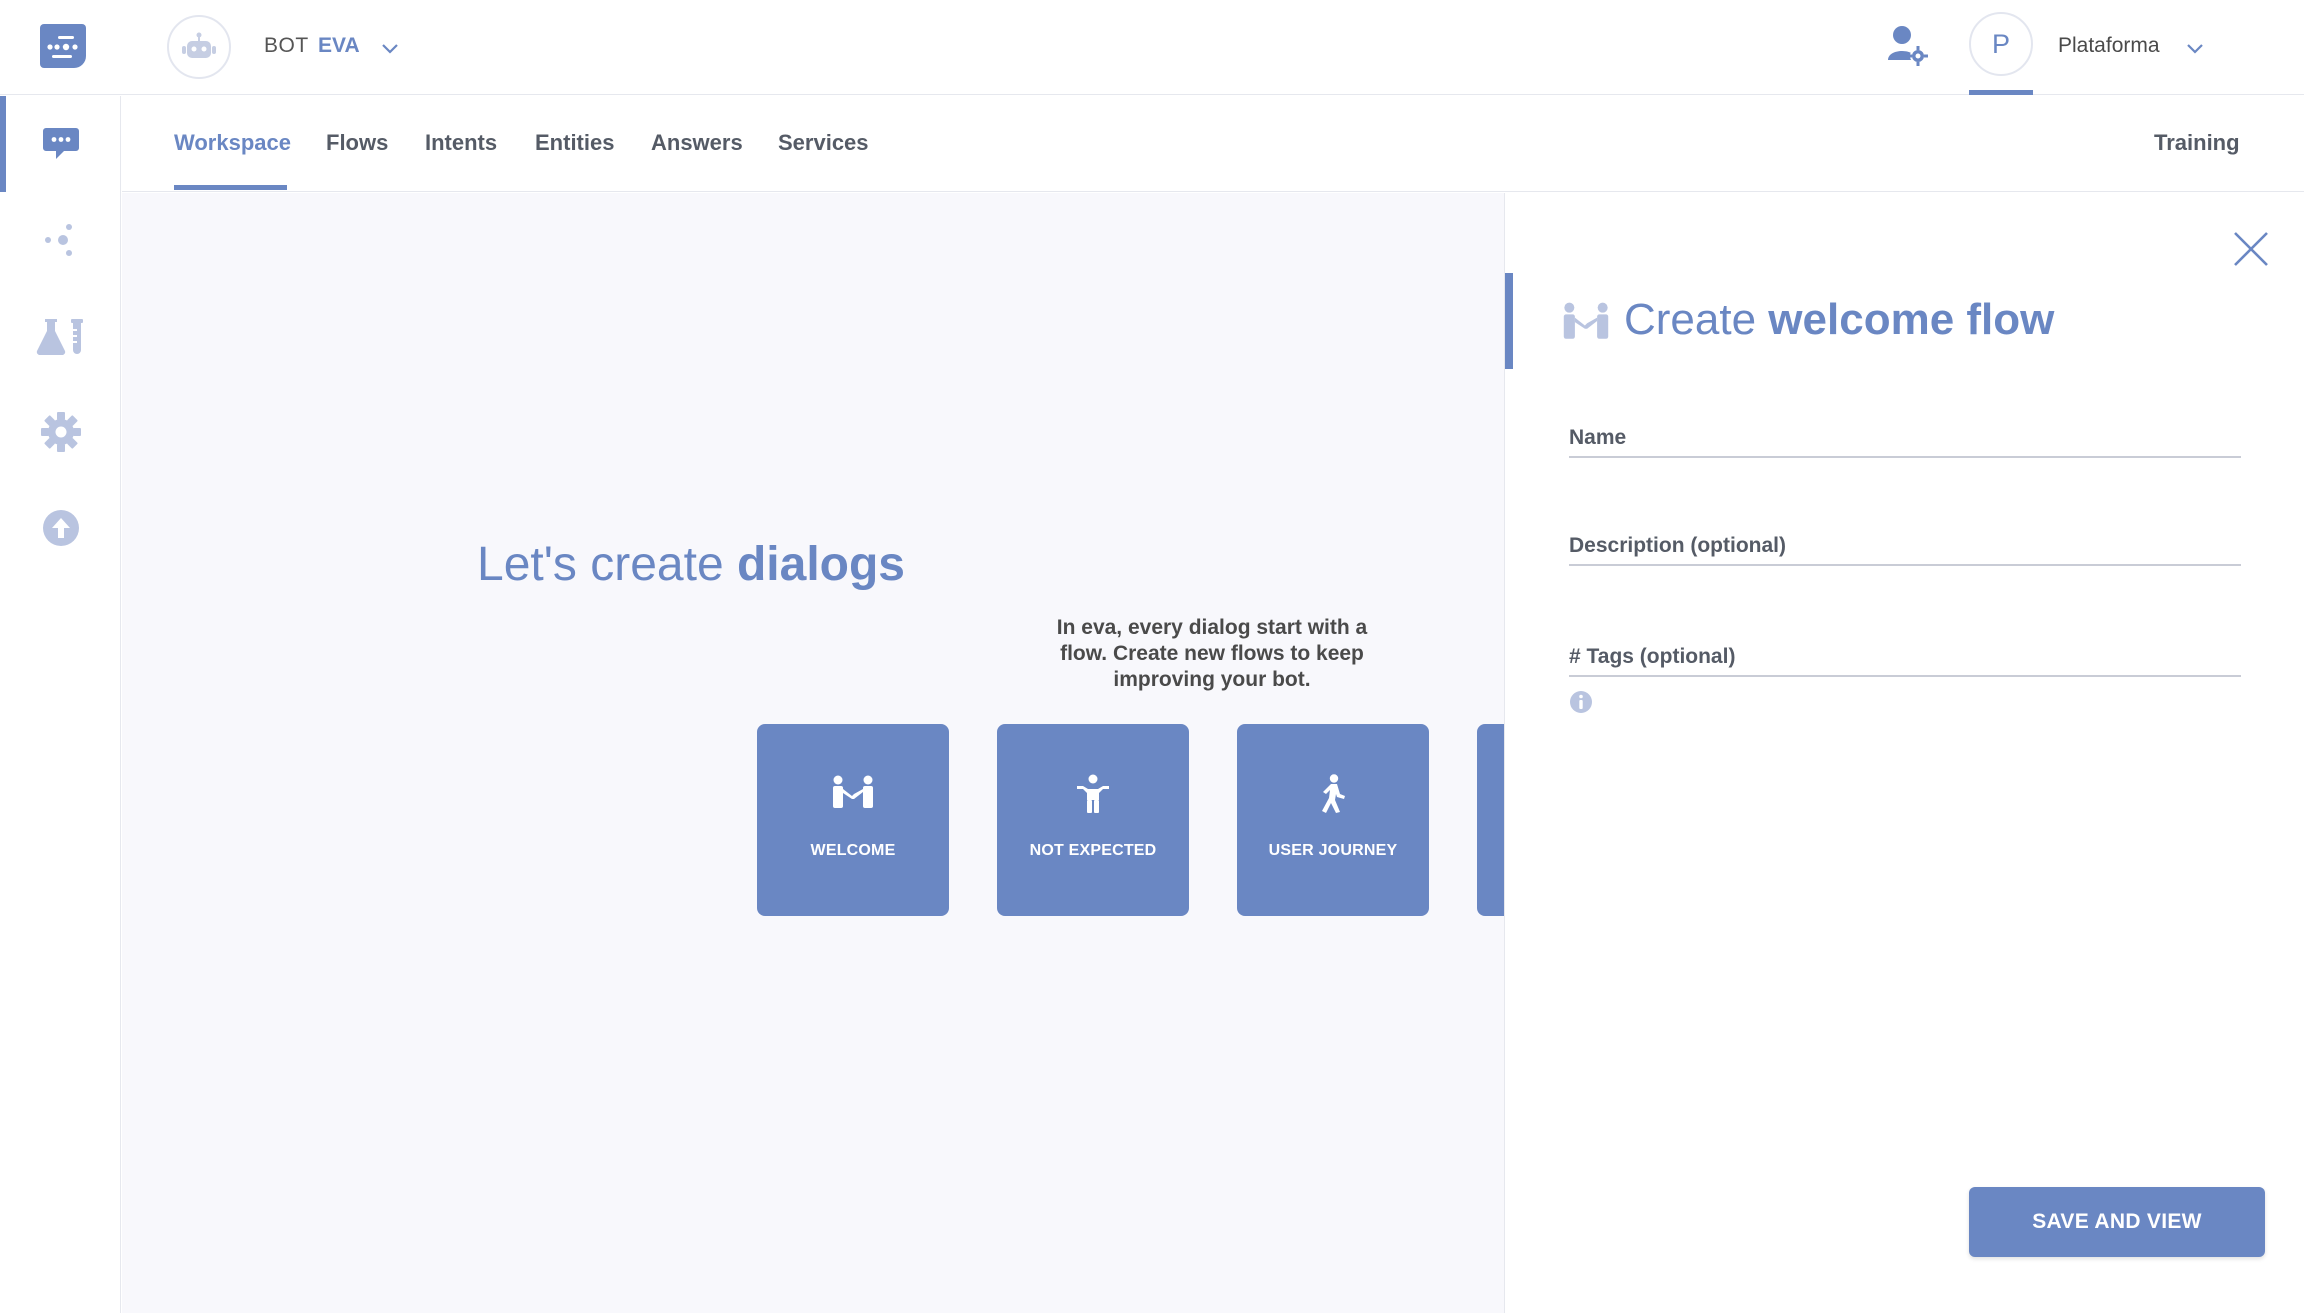 The image size is (2304, 1313). I want to click on panel-title-strong: welcome flow, so click(1911, 319).